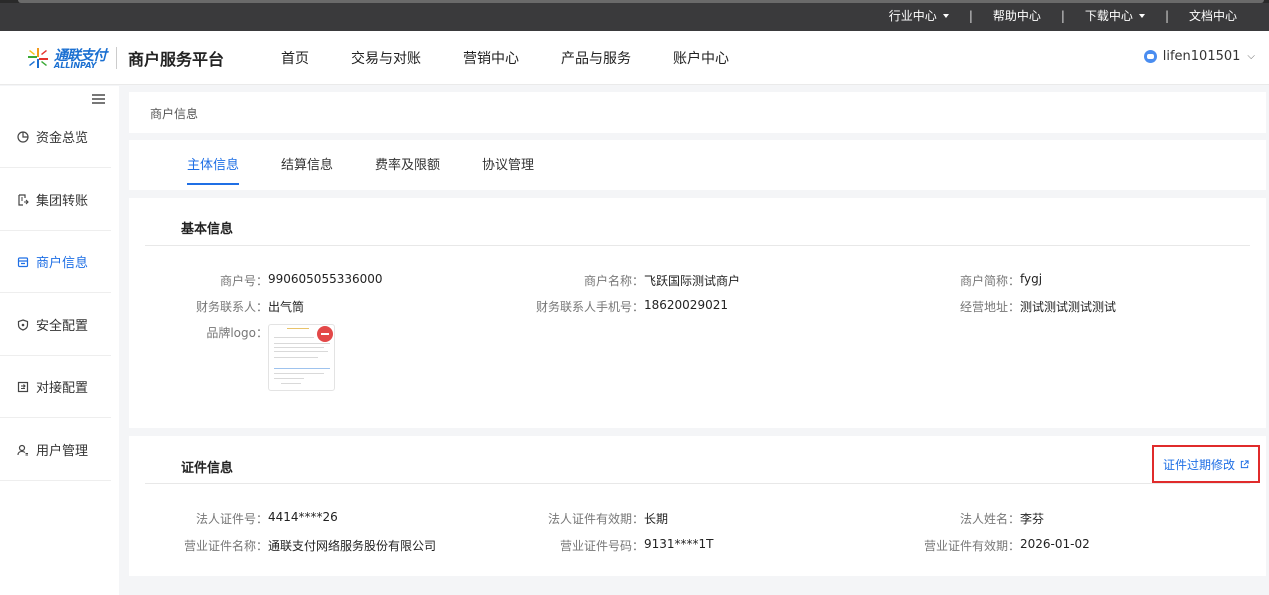 This screenshot has height=595, width=1269. What do you see at coordinates (407, 165) in the screenshot?
I see `tab-rates-limits: 费率及限额` at bounding box center [407, 165].